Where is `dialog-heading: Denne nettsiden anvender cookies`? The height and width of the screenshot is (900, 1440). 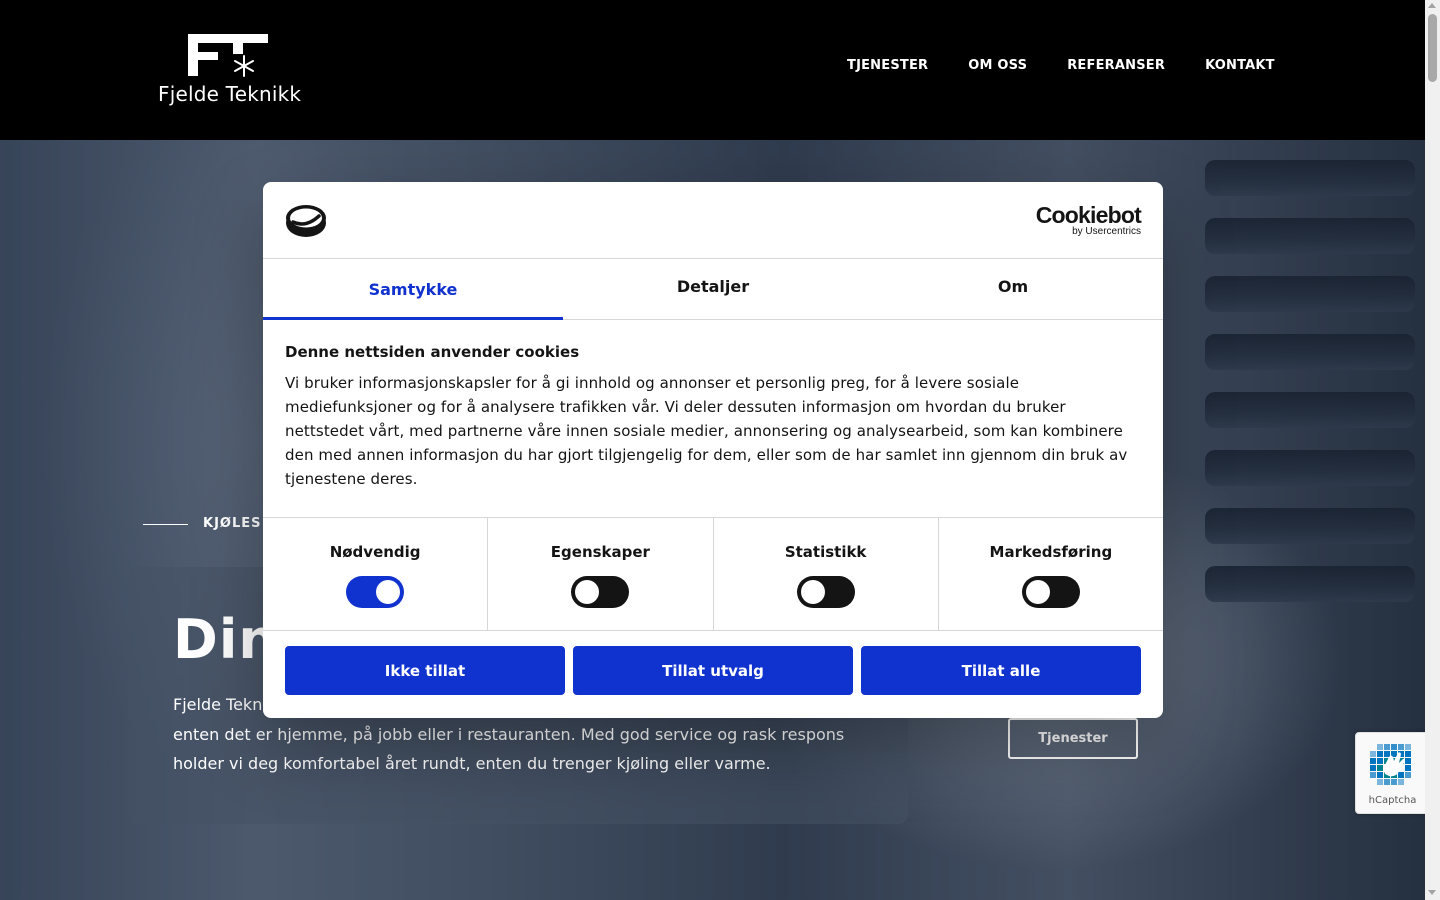 dialog-heading: Denne nettsiden anvender cookies is located at coordinates (432, 352).